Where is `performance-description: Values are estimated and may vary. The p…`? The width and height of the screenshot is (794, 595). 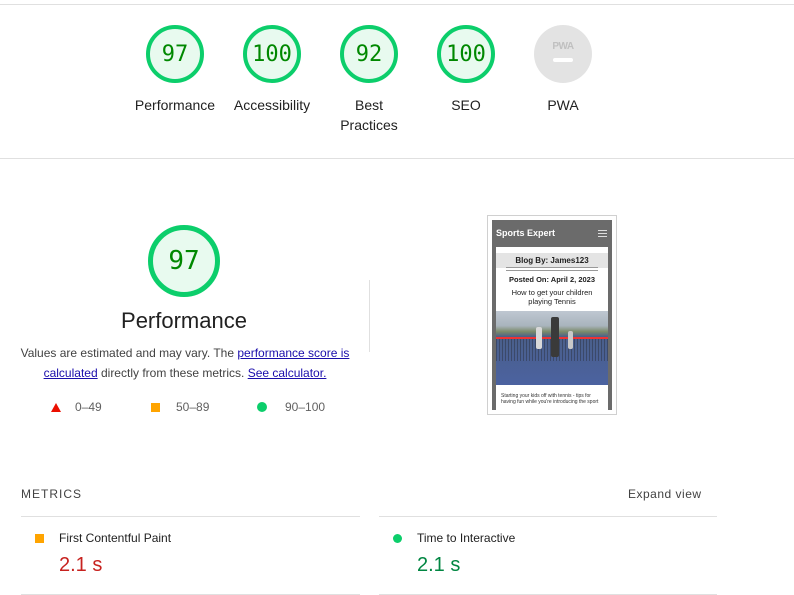
performance-description: Values are estimated and may vary. The p… is located at coordinates (185, 363).